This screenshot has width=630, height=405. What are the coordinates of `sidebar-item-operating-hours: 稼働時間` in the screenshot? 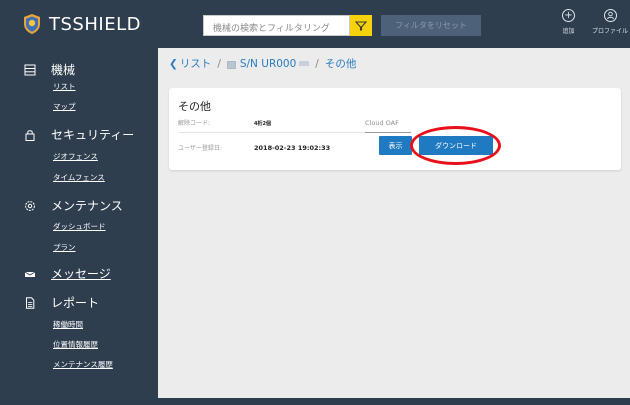 It's located at (68, 324).